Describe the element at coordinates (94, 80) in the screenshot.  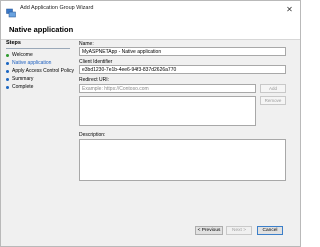
I see `redirect-uri-label: Redirect URI:` at that location.